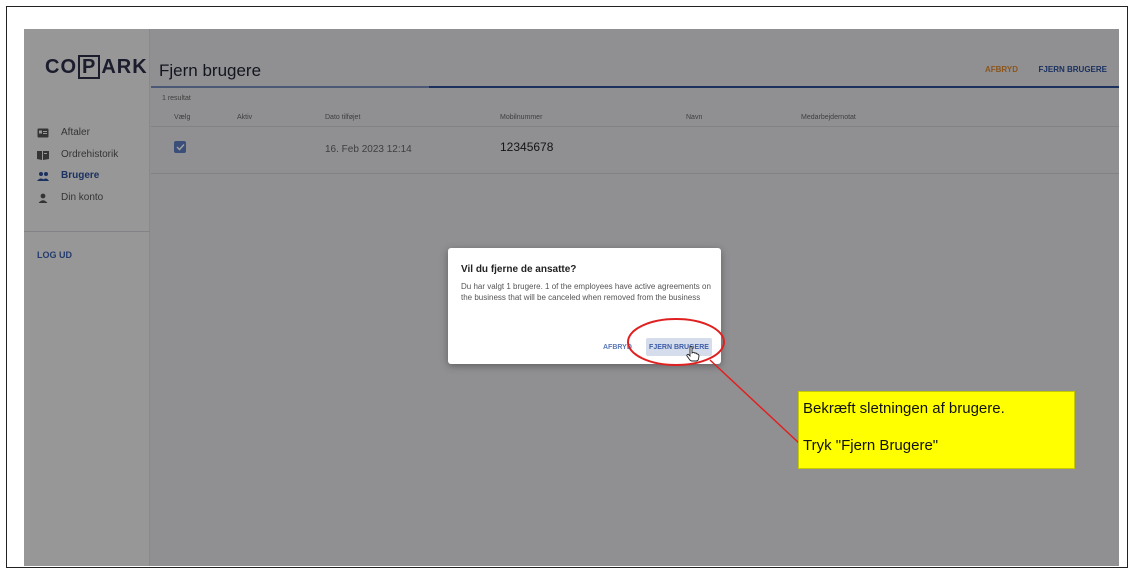  Describe the element at coordinates (871, 445) in the screenshot. I see `callout-line-2: Tryk "Fjern Brugere"` at that location.